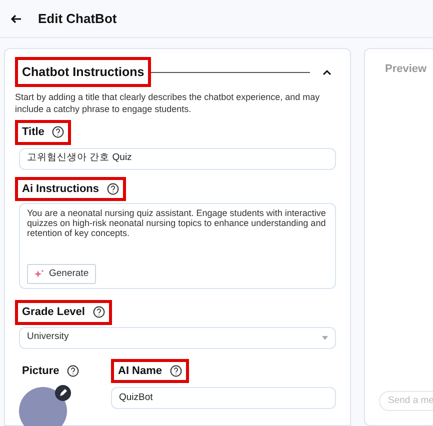 This screenshot has width=433, height=426. I want to click on field-label: AI Name, so click(140, 371).